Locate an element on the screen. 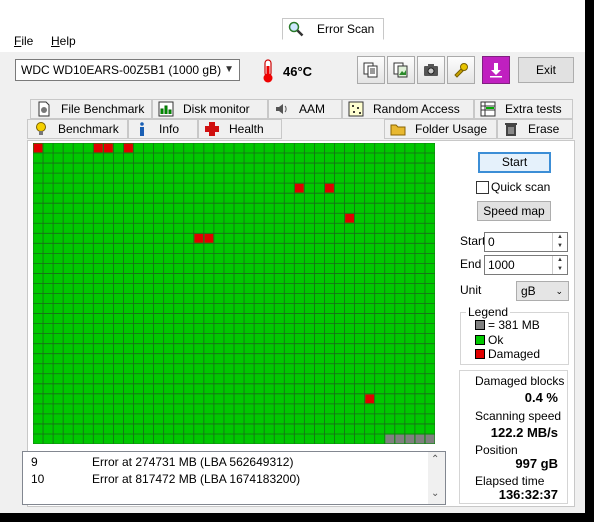 This screenshot has height=522, width=594. copy-icon is located at coordinates (370, 70).